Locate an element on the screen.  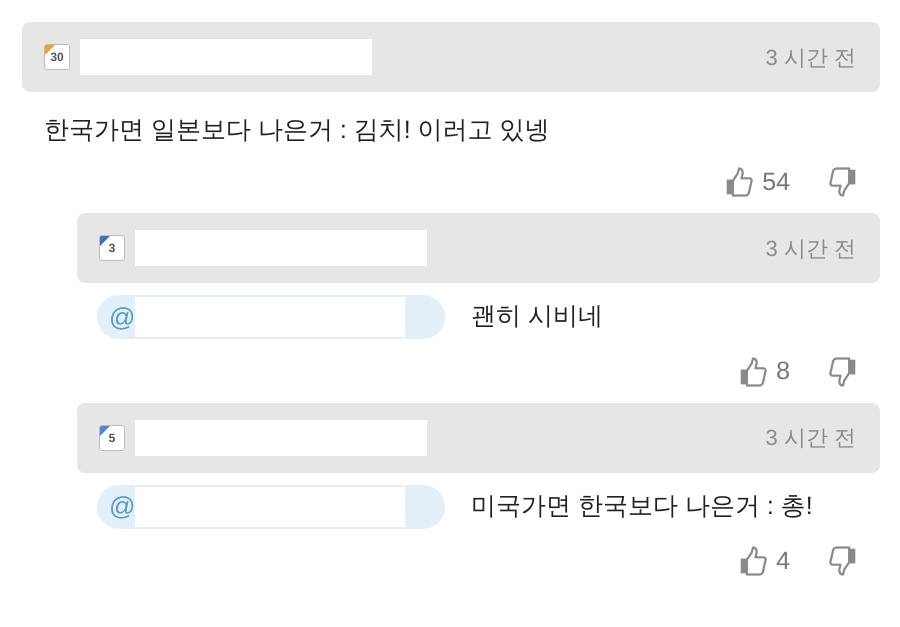
level-number: 3 is located at coordinates (112, 248).